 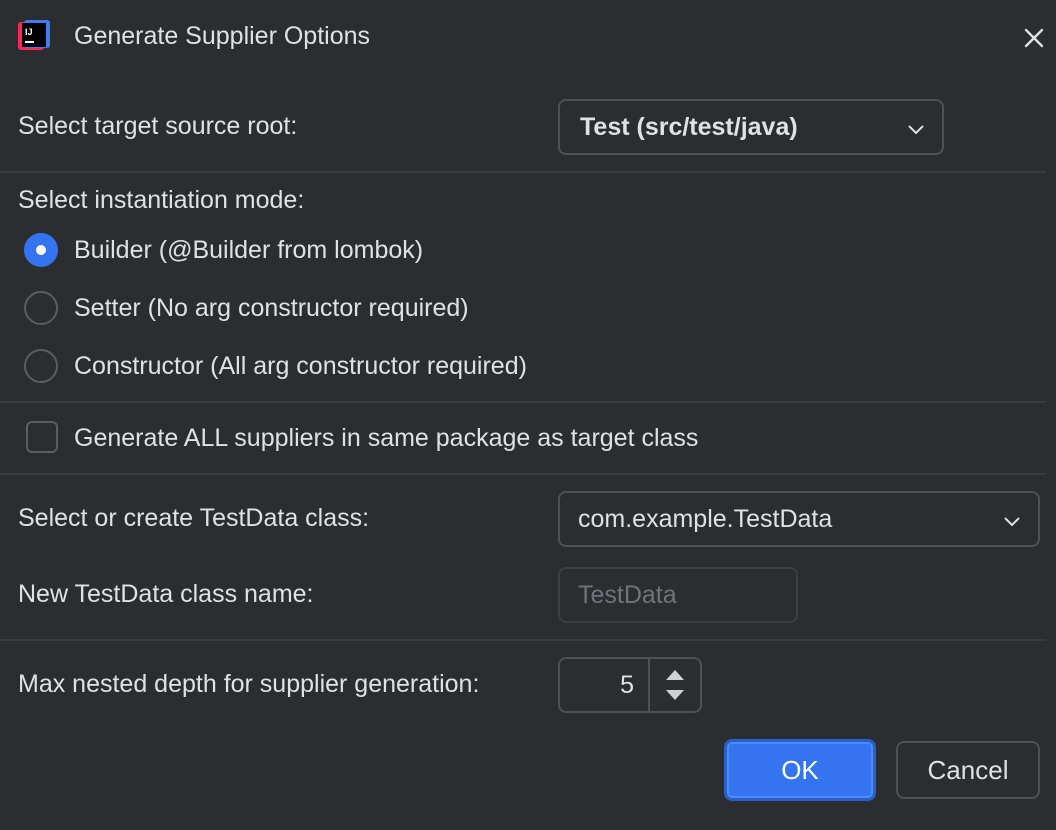 What do you see at coordinates (968, 770) in the screenshot?
I see `cancel-button: Cancel` at bounding box center [968, 770].